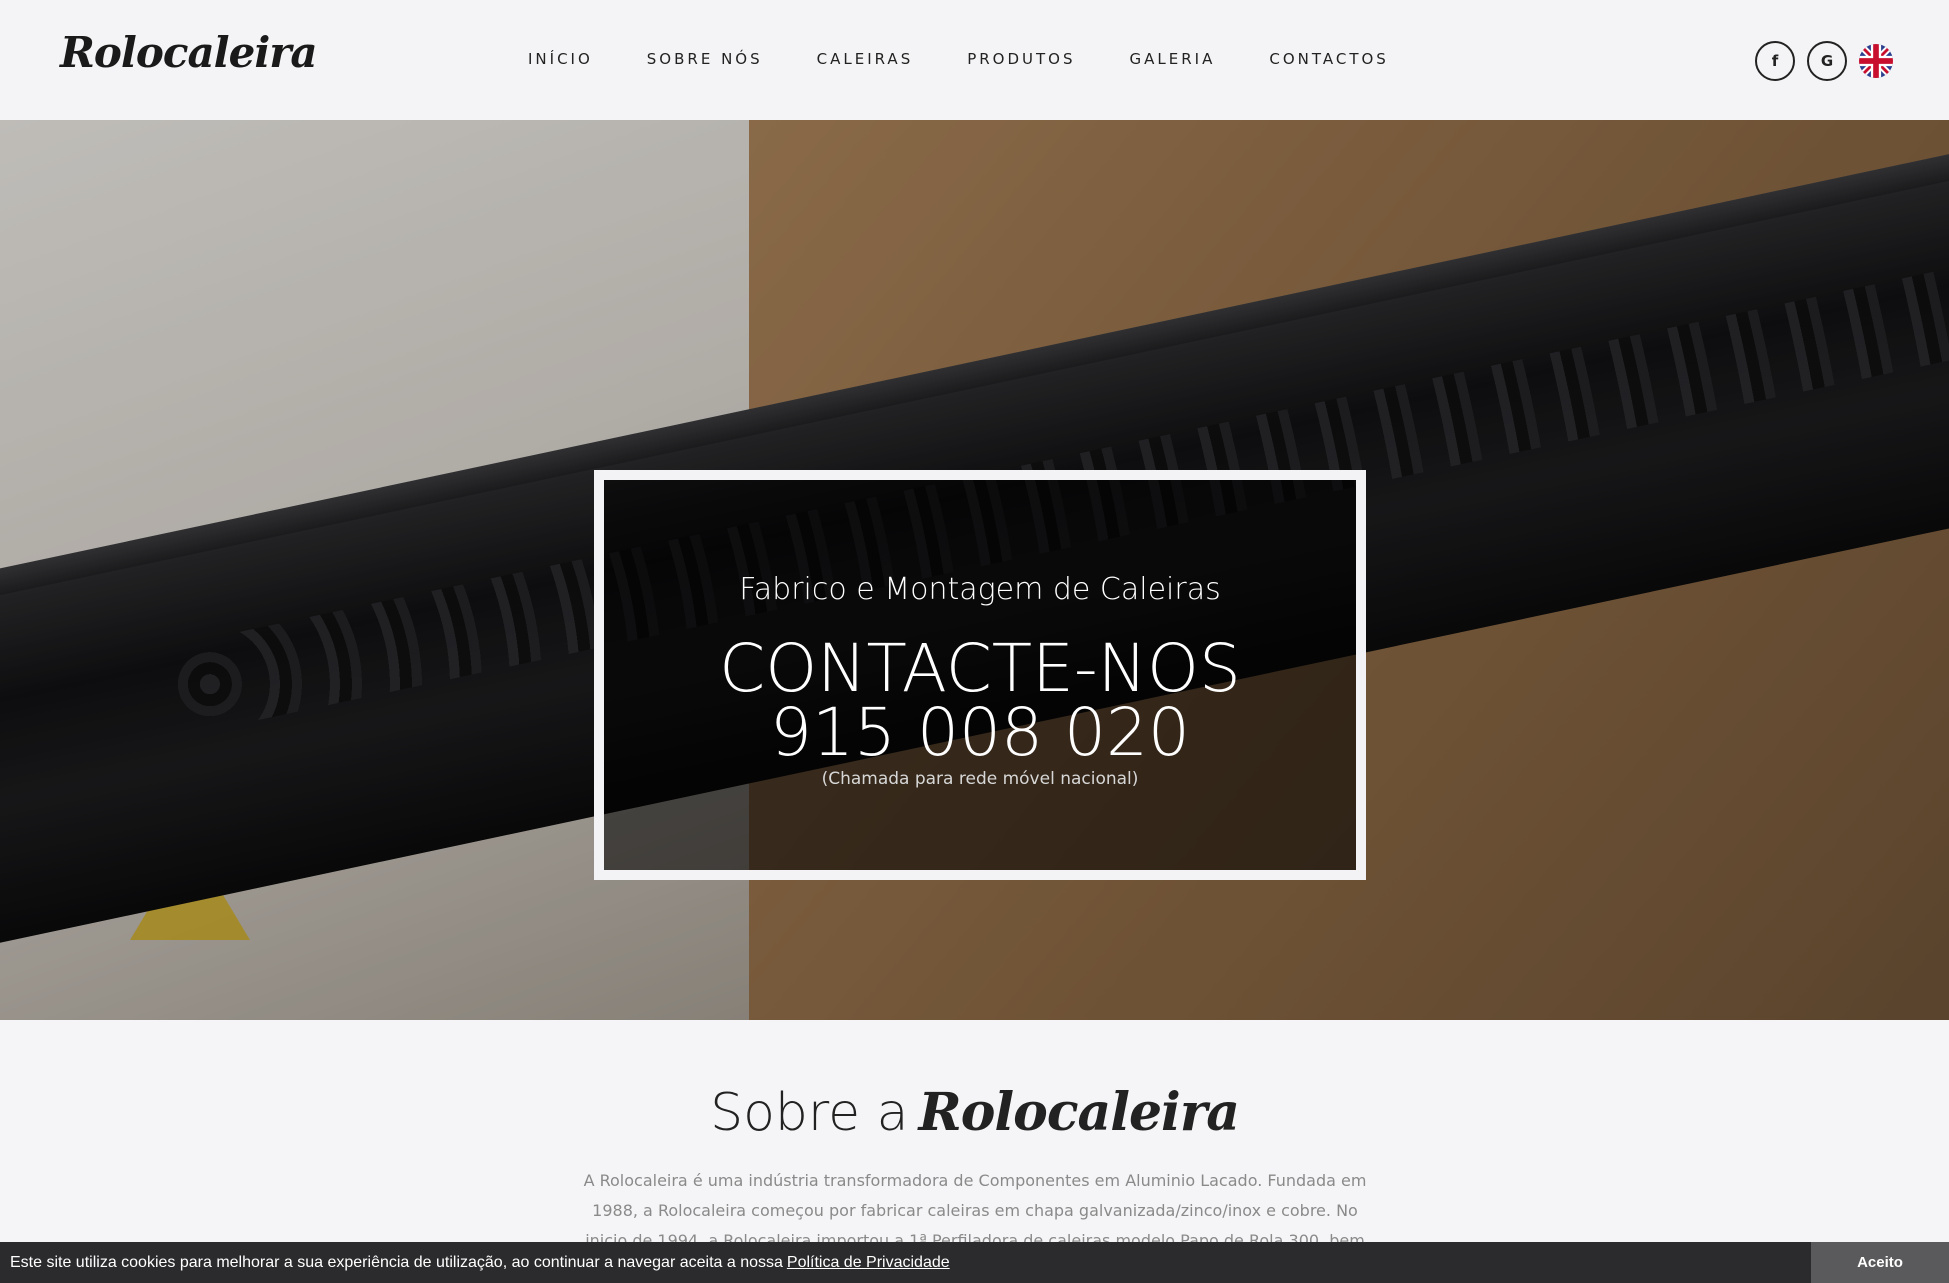 This screenshot has width=1949, height=1283. I want to click on hero-phone-note: (Chamada para rede móvel nacional), so click(980, 779).